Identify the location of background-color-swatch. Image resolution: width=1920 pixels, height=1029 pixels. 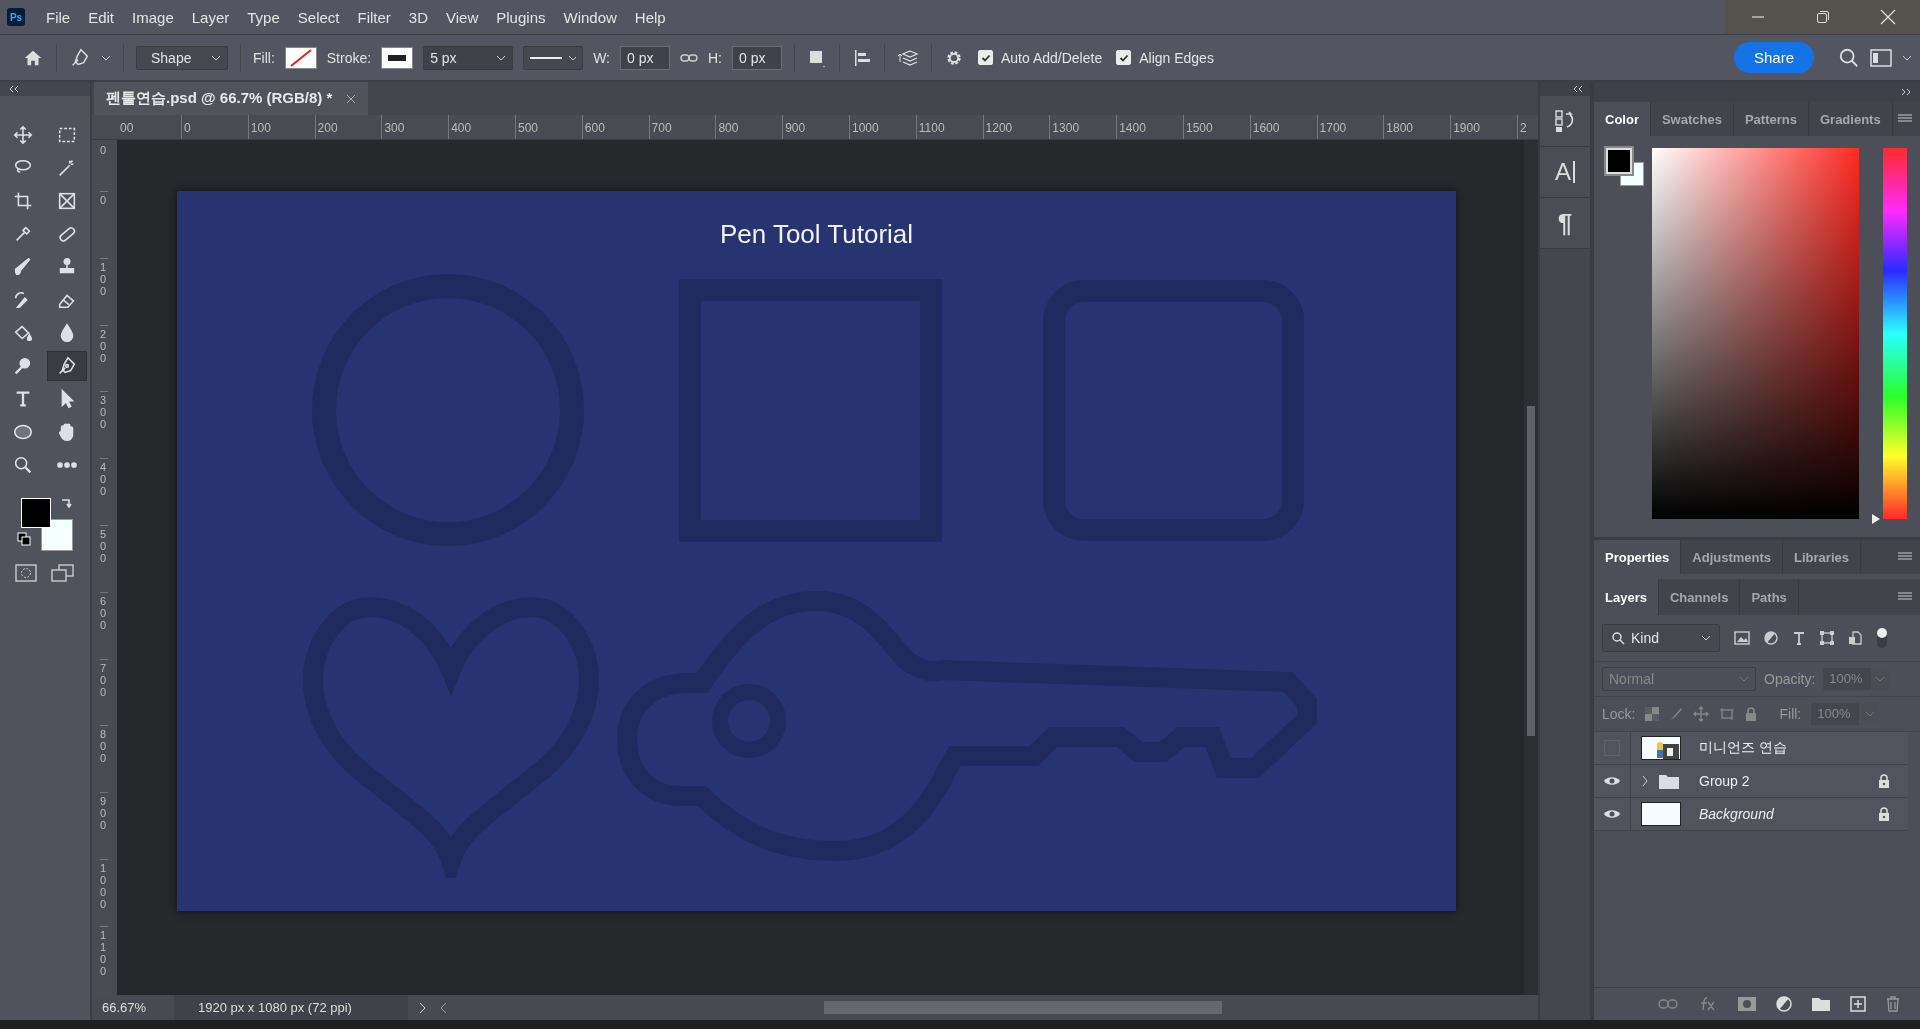
(57, 535).